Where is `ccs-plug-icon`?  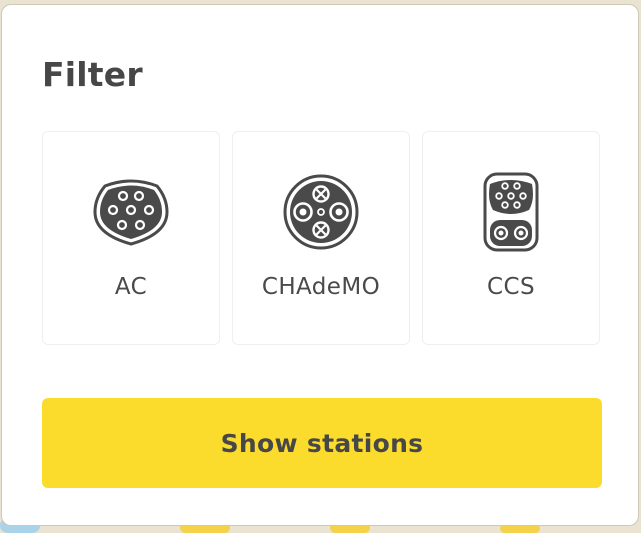 ccs-plug-icon is located at coordinates (511, 212).